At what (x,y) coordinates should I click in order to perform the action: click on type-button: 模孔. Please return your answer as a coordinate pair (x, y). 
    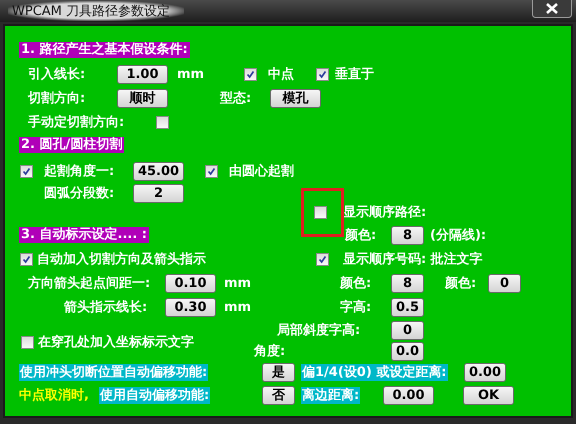
    Looking at the image, I should click on (295, 98).